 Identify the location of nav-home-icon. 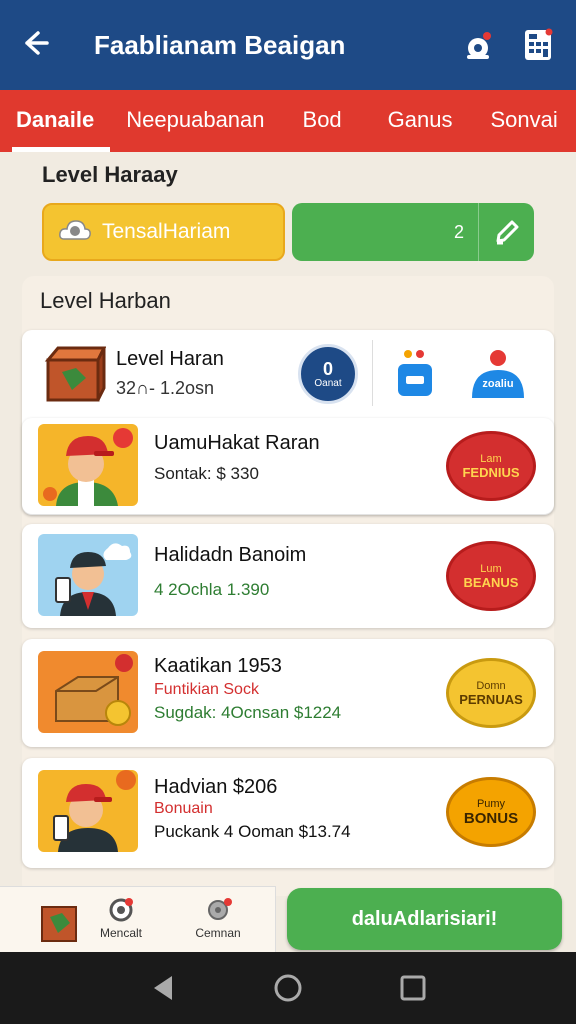
(288, 988).